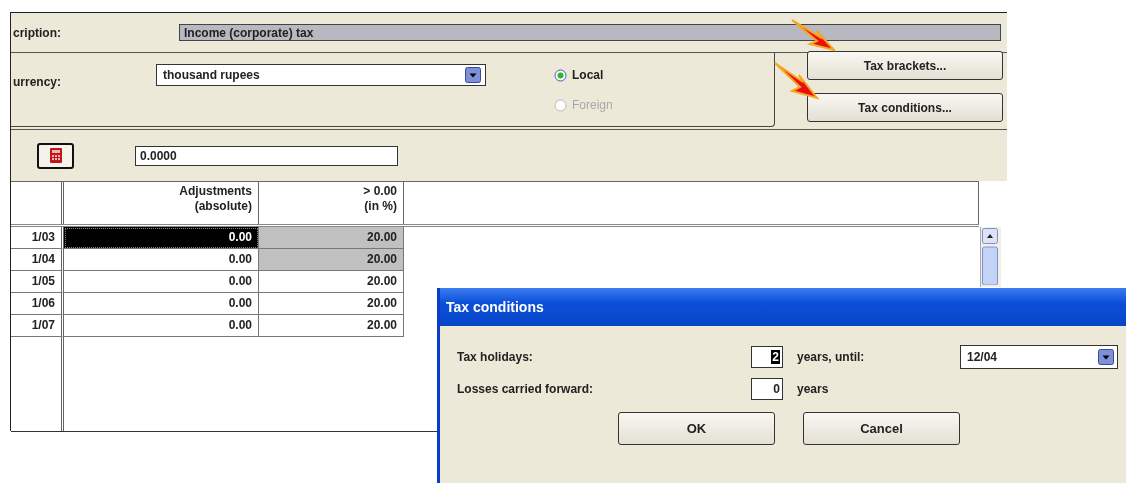 The image size is (1126, 483). What do you see at coordinates (37, 238) in the screenshot?
I see `period-cell: 1/03` at bounding box center [37, 238].